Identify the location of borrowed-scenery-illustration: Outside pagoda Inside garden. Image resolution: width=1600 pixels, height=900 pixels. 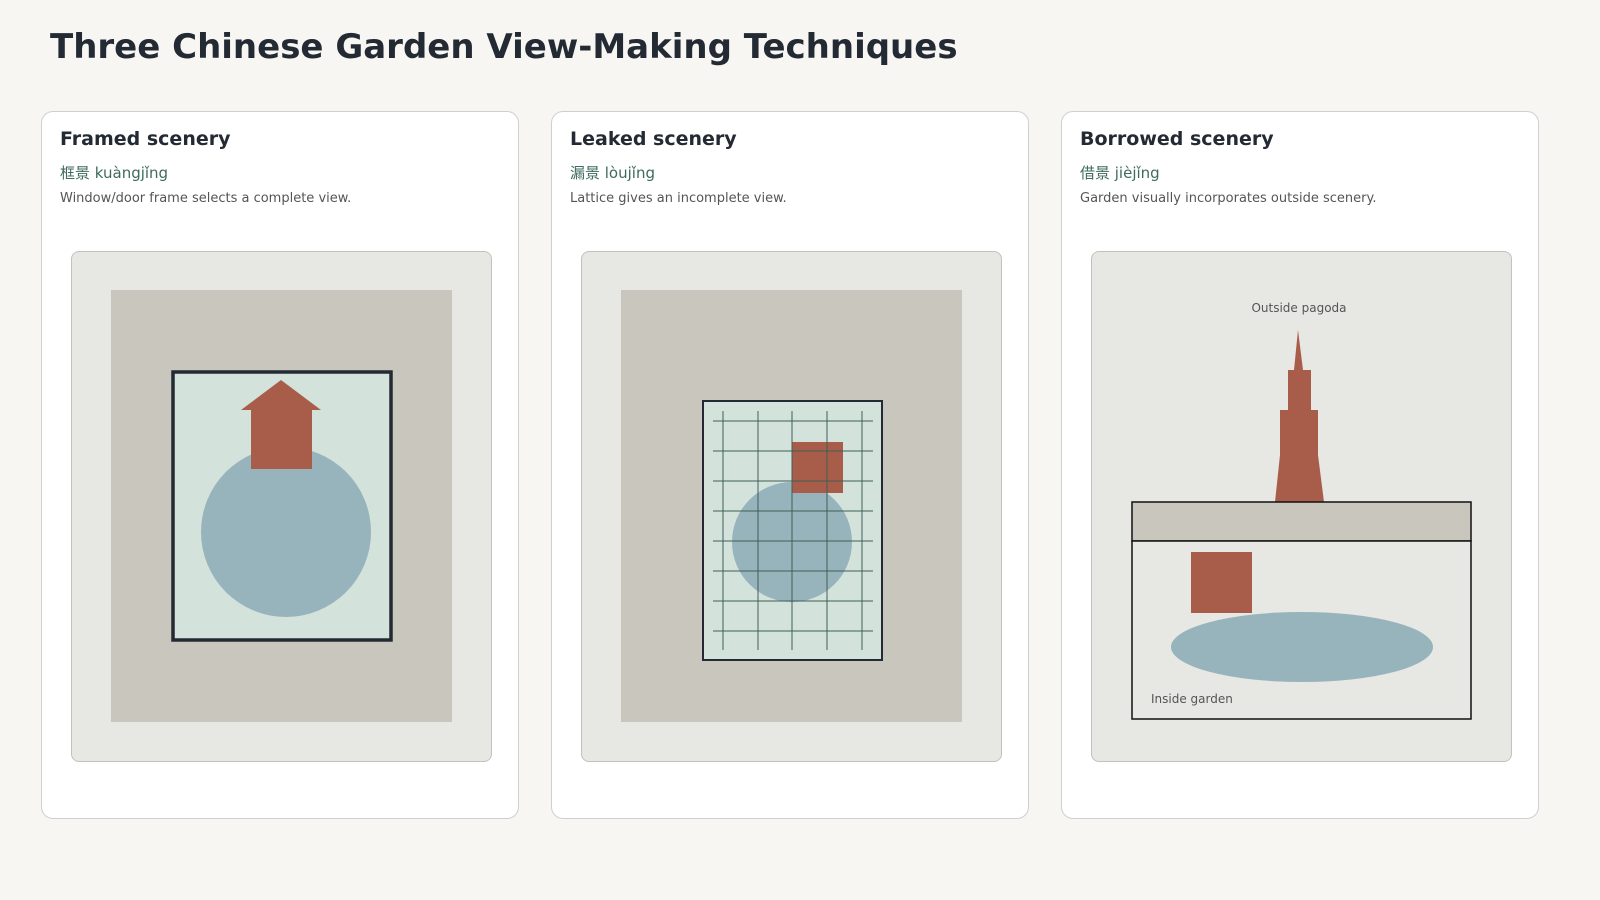
(1301, 506).